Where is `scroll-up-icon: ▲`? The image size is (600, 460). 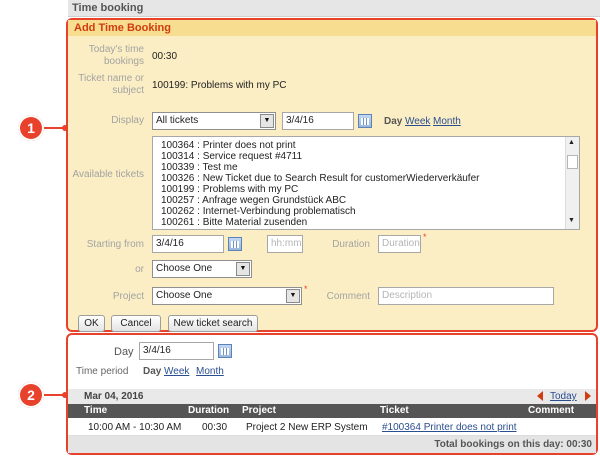 scroll-up-icon: ▲ is located at coordinates (571, 142).